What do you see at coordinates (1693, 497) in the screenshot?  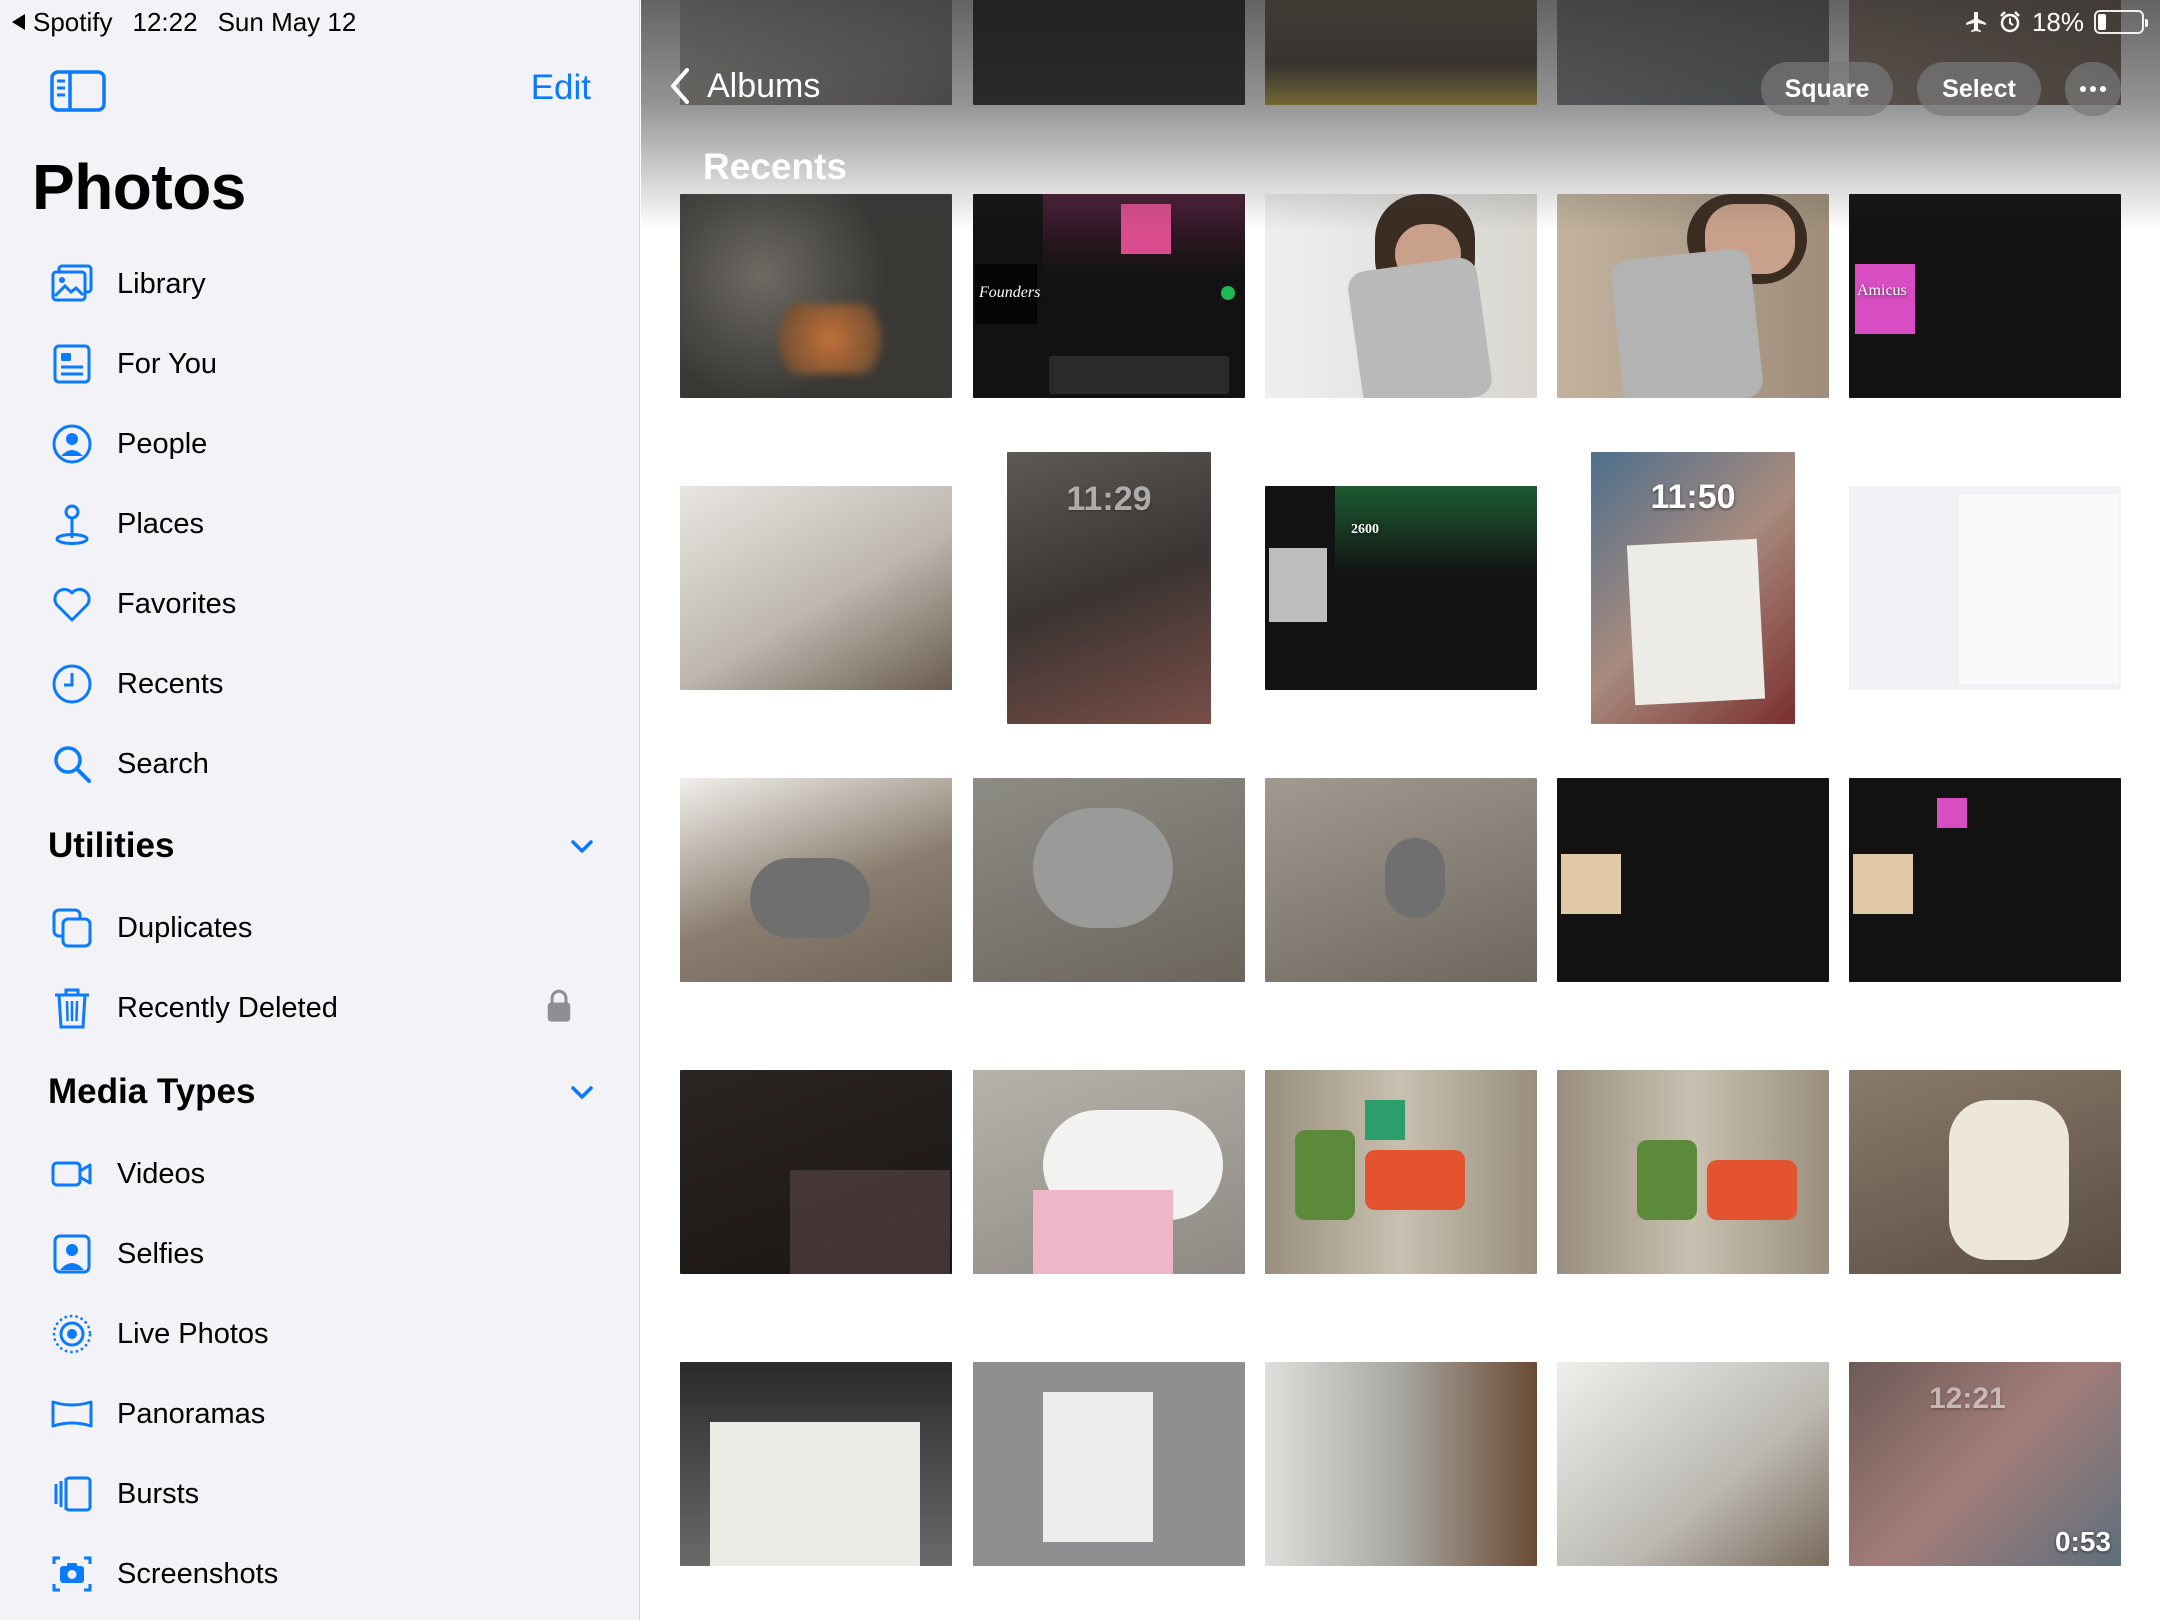 I see `lock-time-text: 11:50` at bounding box center [1693, 497].